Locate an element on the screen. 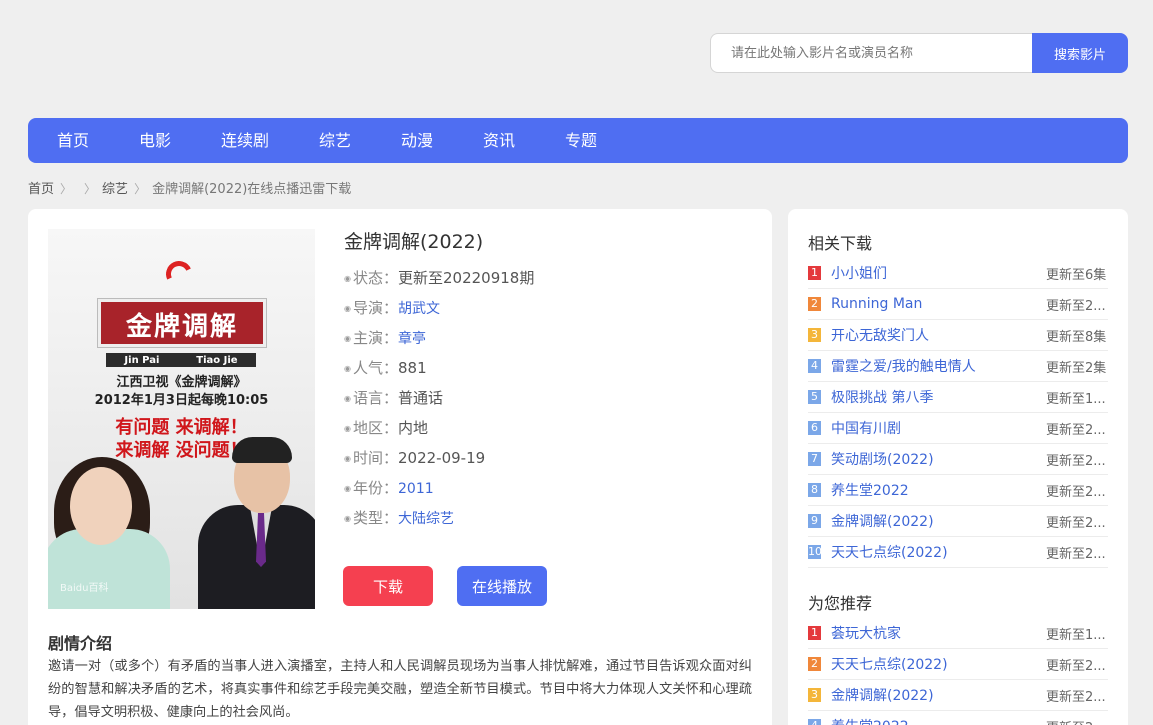 The height and width of the screenshot is (725, 1153). list-item-link: 开心无敌奖门人 is located at coordinates (938, 335).